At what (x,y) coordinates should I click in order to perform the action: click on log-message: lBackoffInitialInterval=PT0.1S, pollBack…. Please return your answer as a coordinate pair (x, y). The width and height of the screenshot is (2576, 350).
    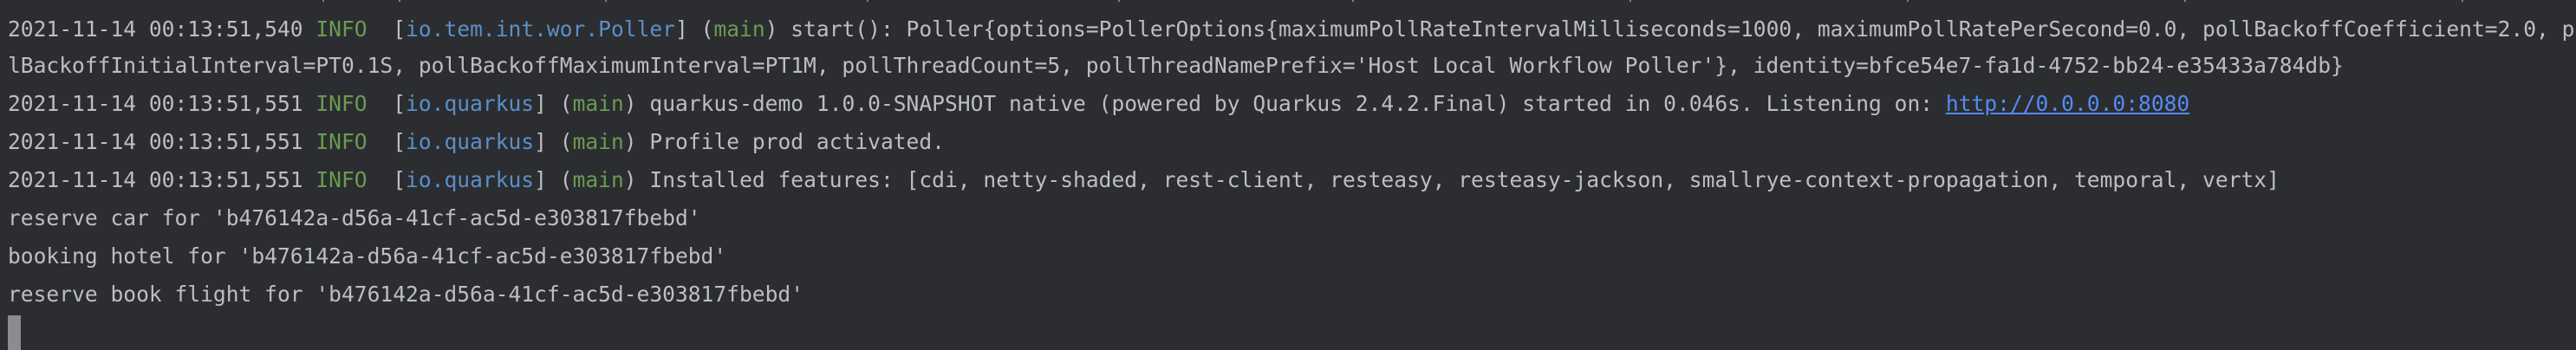
    Looking at the image, I should click on (1176, 65).